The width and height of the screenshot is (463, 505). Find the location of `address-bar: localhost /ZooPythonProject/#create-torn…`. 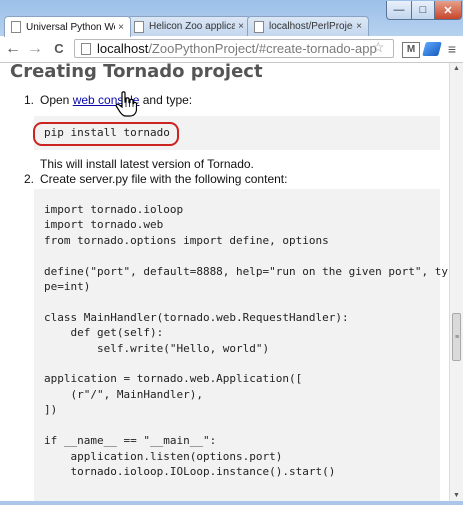

address-bar: localhost /ZooPythonProject/#create-torn… is located at coordinates (234, 48).